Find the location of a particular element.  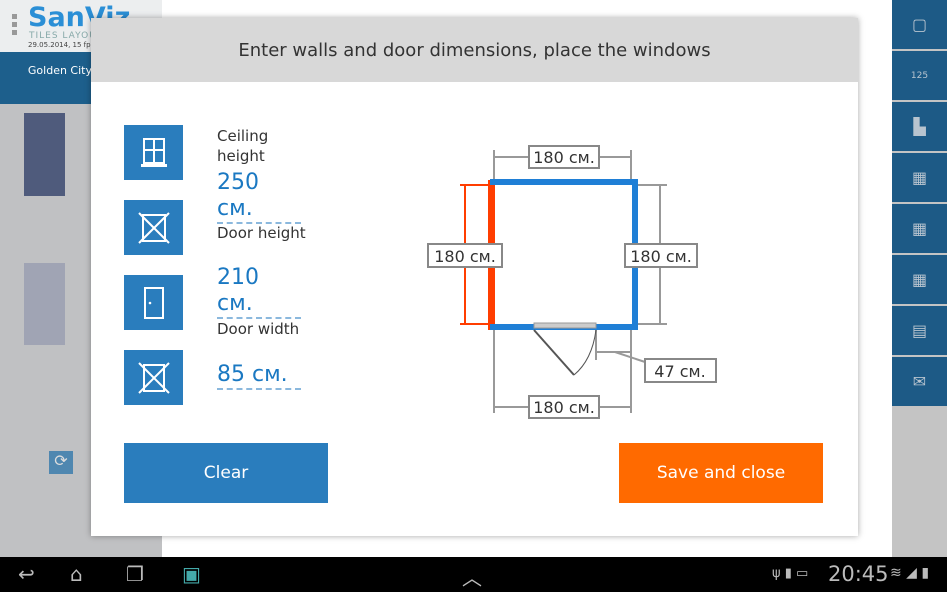

tiles-walls-icon: ▦ is located at coordinates (919, 279).